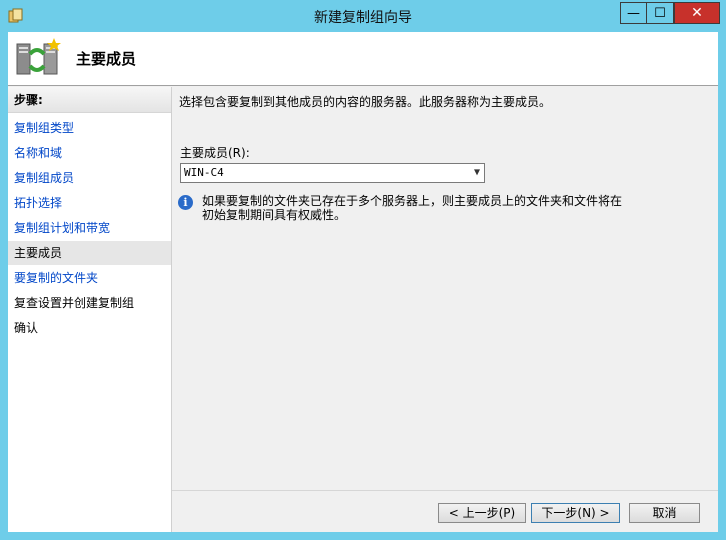 The width and height of the screenshot is (726, 540). I want to click on minimize-button: —, so click(633, 13).